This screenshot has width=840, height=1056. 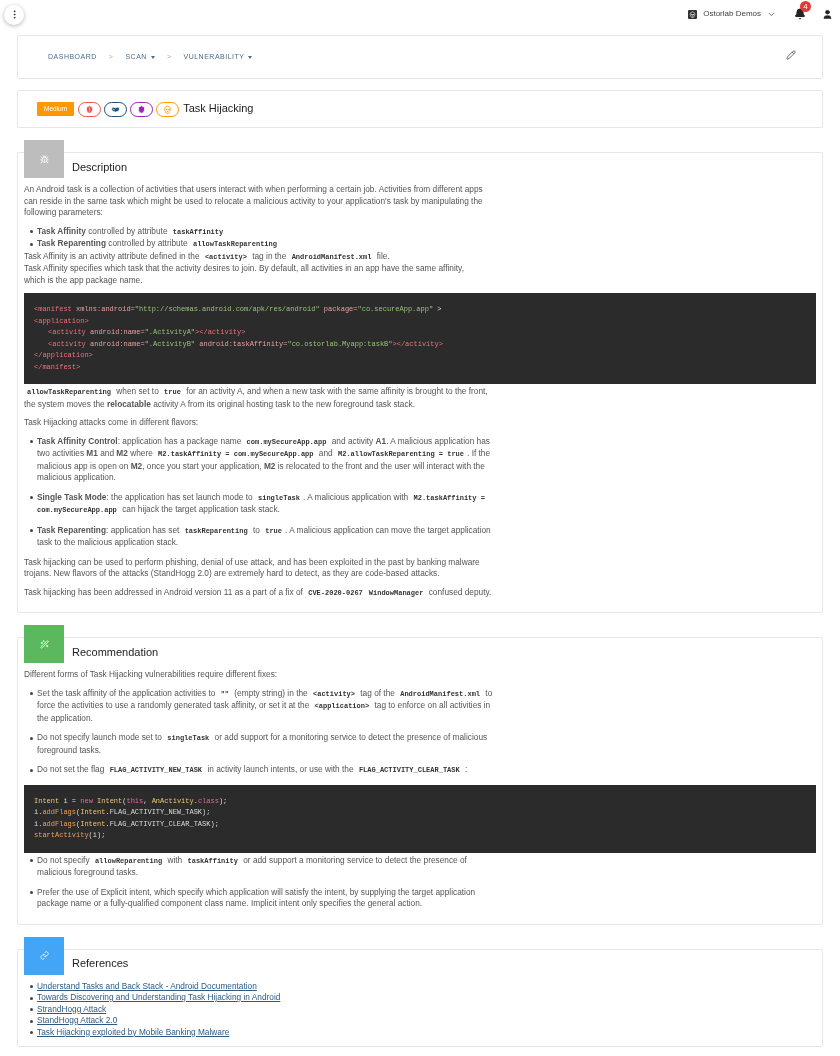 I want to click on user-icon, so click(x=827, y=14).